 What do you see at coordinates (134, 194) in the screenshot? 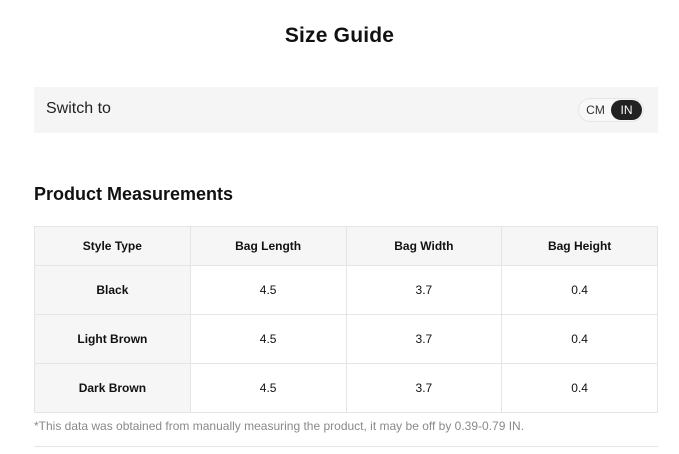
I see `section-title: Product Measurements` at bounding box center [134, 194].